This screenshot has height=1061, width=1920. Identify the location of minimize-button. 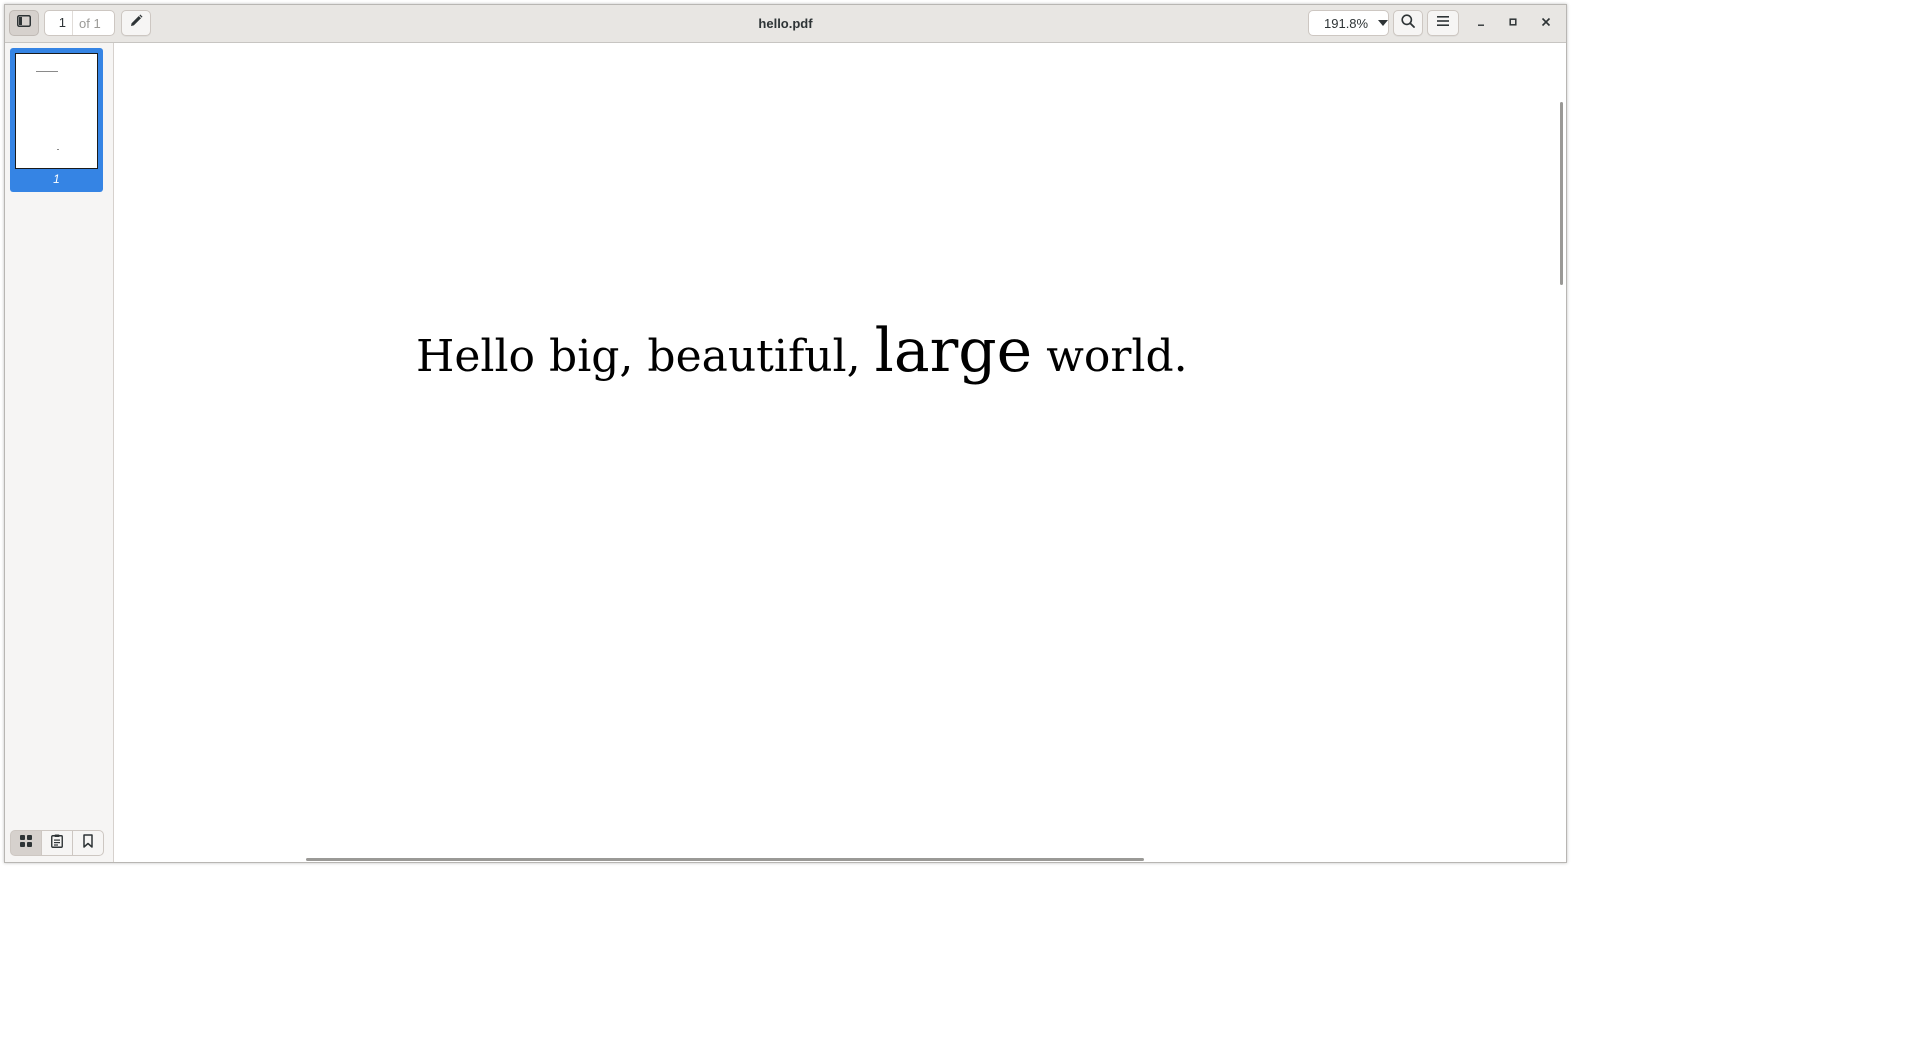
(1481, 23).